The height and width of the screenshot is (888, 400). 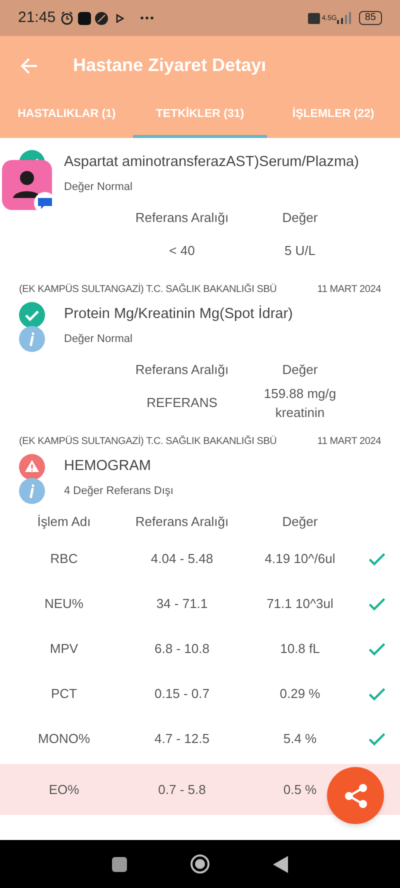 What do you see at coordinates (300, 649) in the screenshot?
I see `table-cell-text: 10.8 fL` at bounding box center [300, 649].